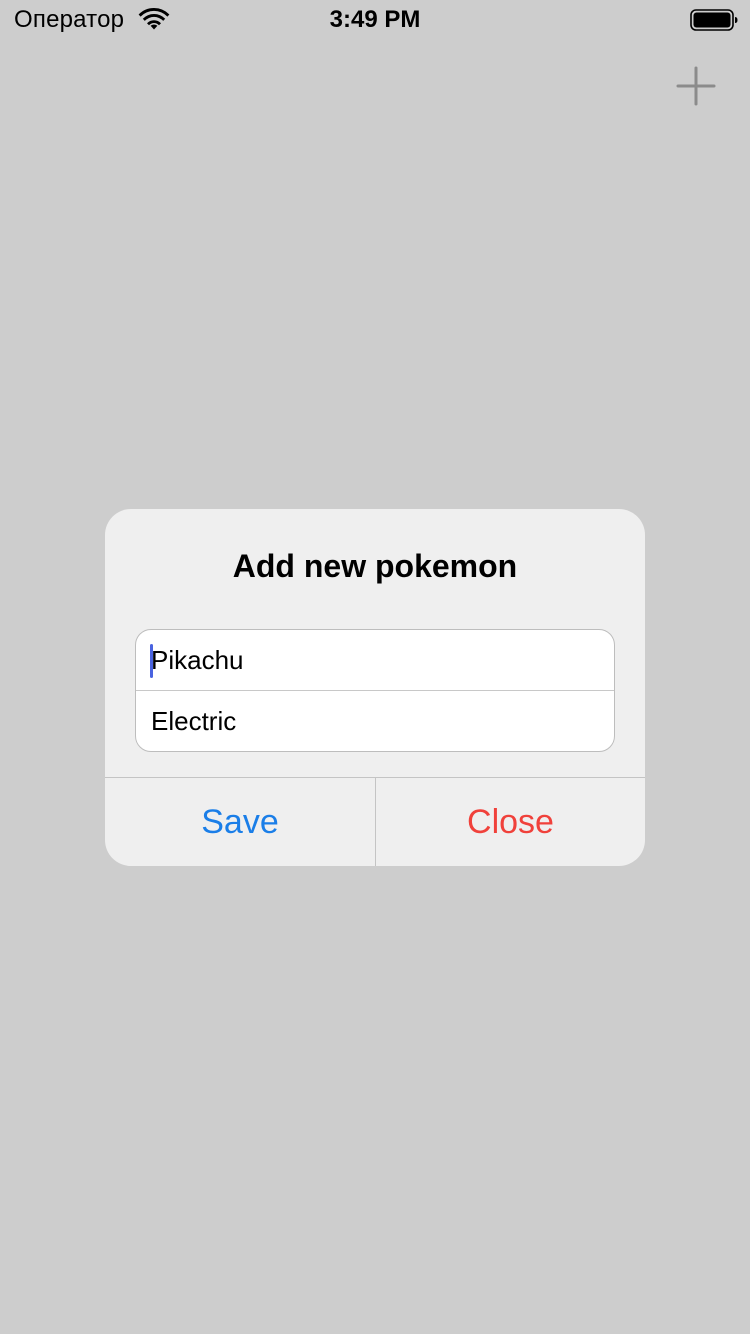  What do you see at coordinates (696, 86) in the screenshot?
I see `plus-icon` at bounding box center [696, 86].